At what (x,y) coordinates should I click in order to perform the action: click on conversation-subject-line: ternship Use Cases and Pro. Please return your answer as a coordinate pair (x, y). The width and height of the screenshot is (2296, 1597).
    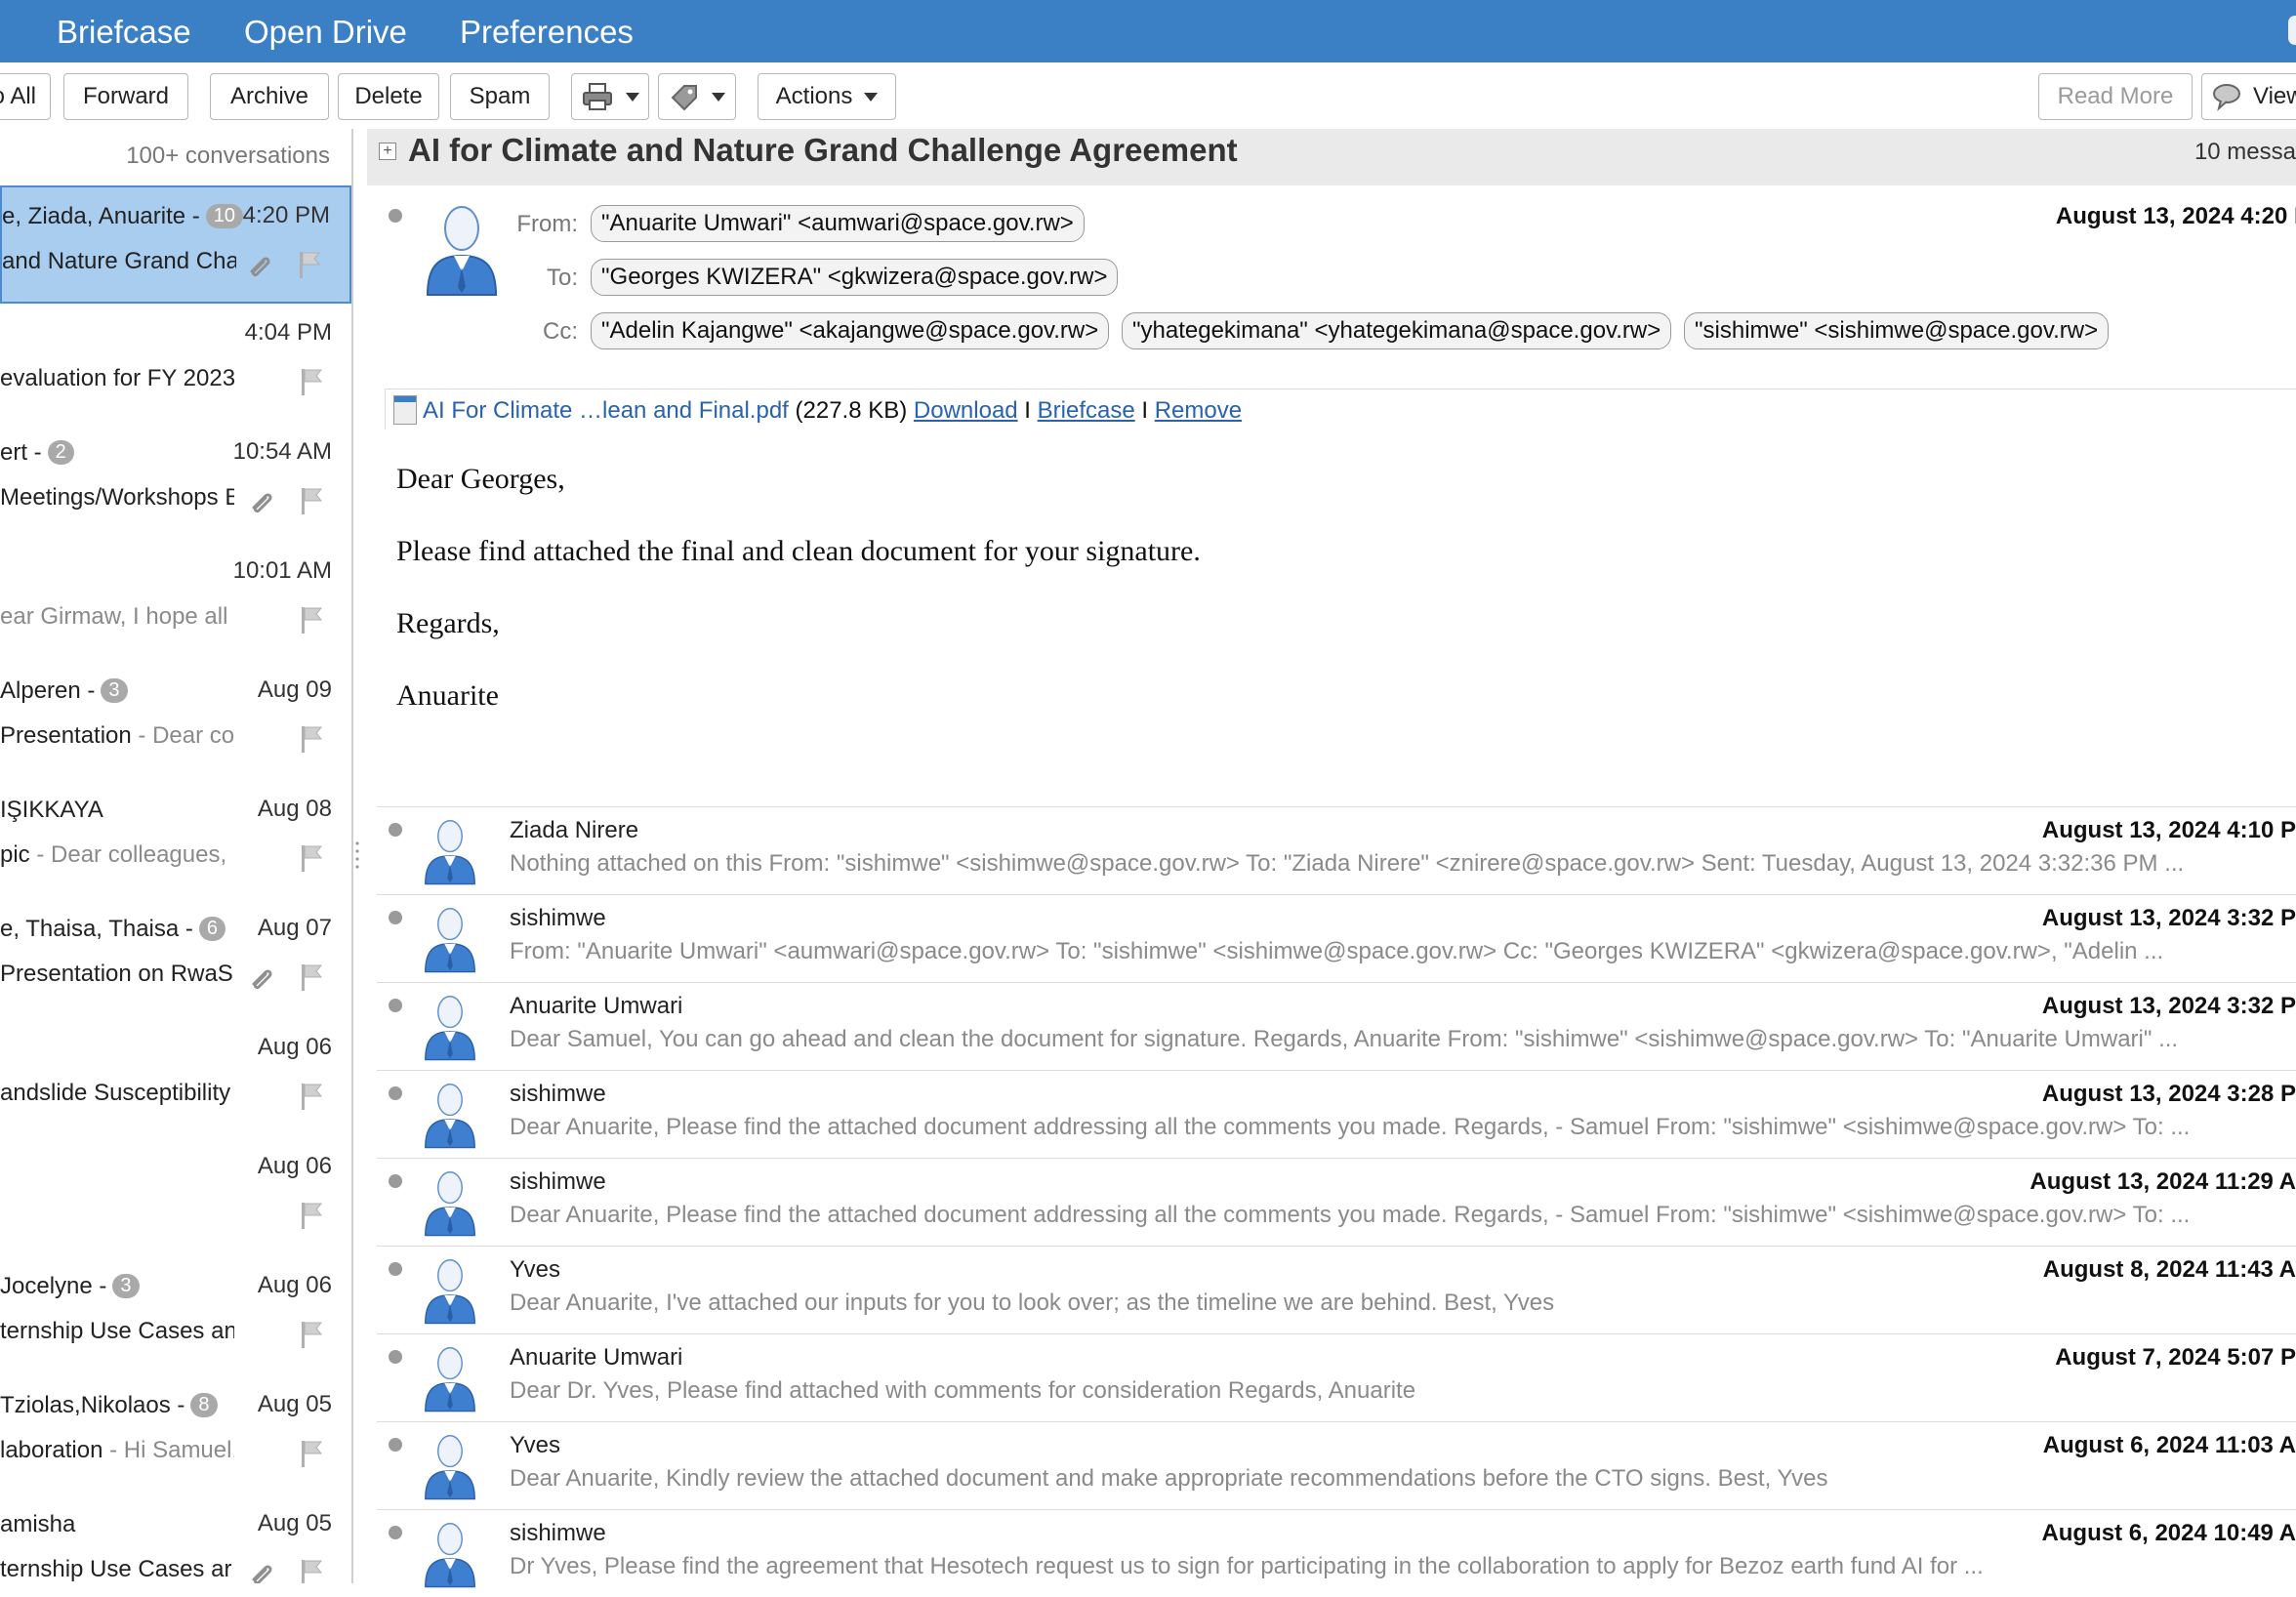
    Looking at the image, I should click on (117, 1331).